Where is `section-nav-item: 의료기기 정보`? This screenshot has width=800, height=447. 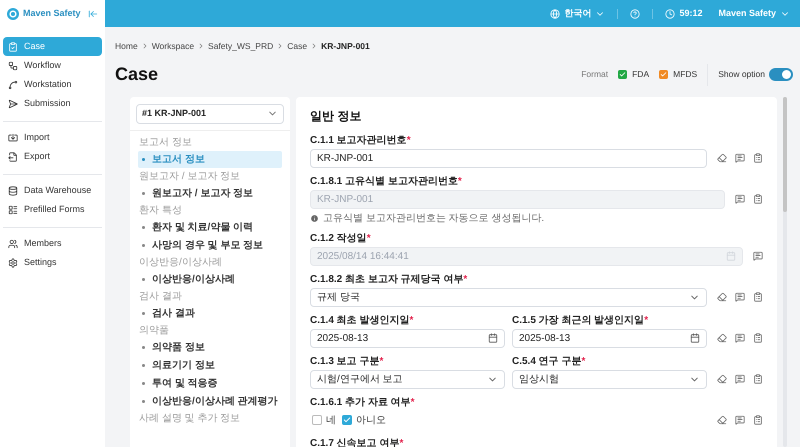 section-nav-item: 의료기기 정보 is located at coordinates (210, 365).